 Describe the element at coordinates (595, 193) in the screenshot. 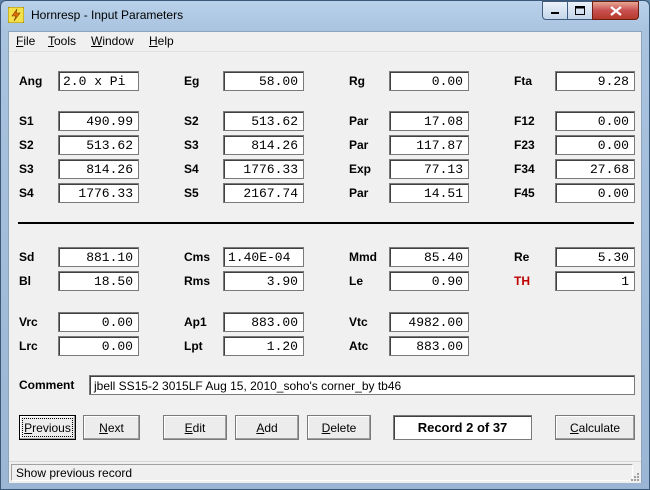

I see `f45-field: 0.00` at that location.